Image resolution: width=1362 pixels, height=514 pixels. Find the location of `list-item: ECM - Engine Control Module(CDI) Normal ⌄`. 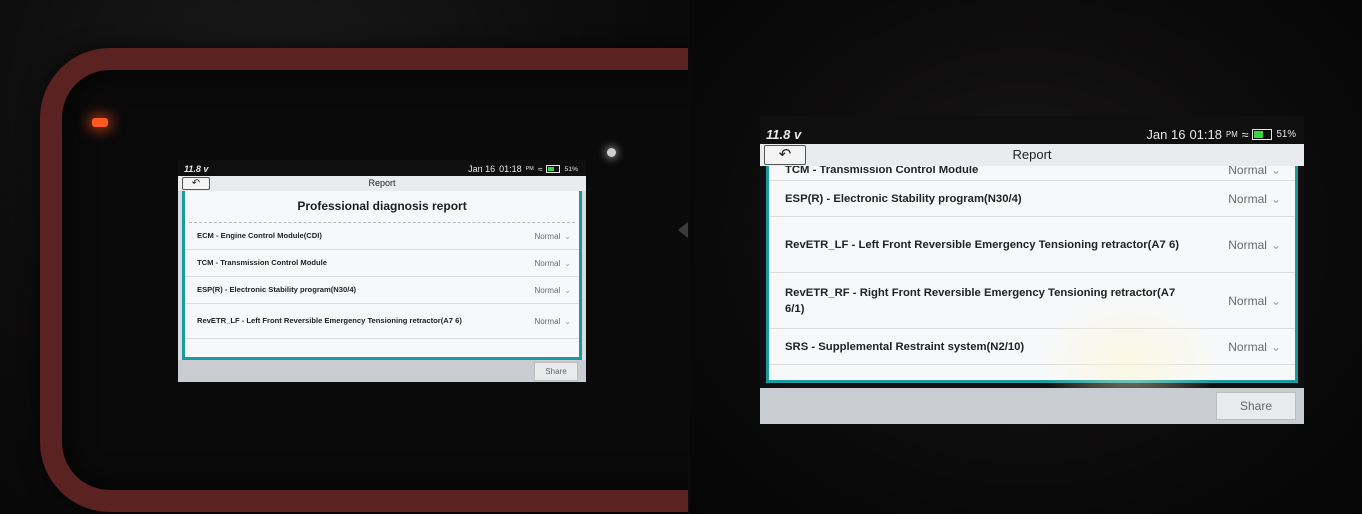

list-item: ECM - Engine Control Module(CDI) Normal ⌄ is located at coordinates (382, 236).